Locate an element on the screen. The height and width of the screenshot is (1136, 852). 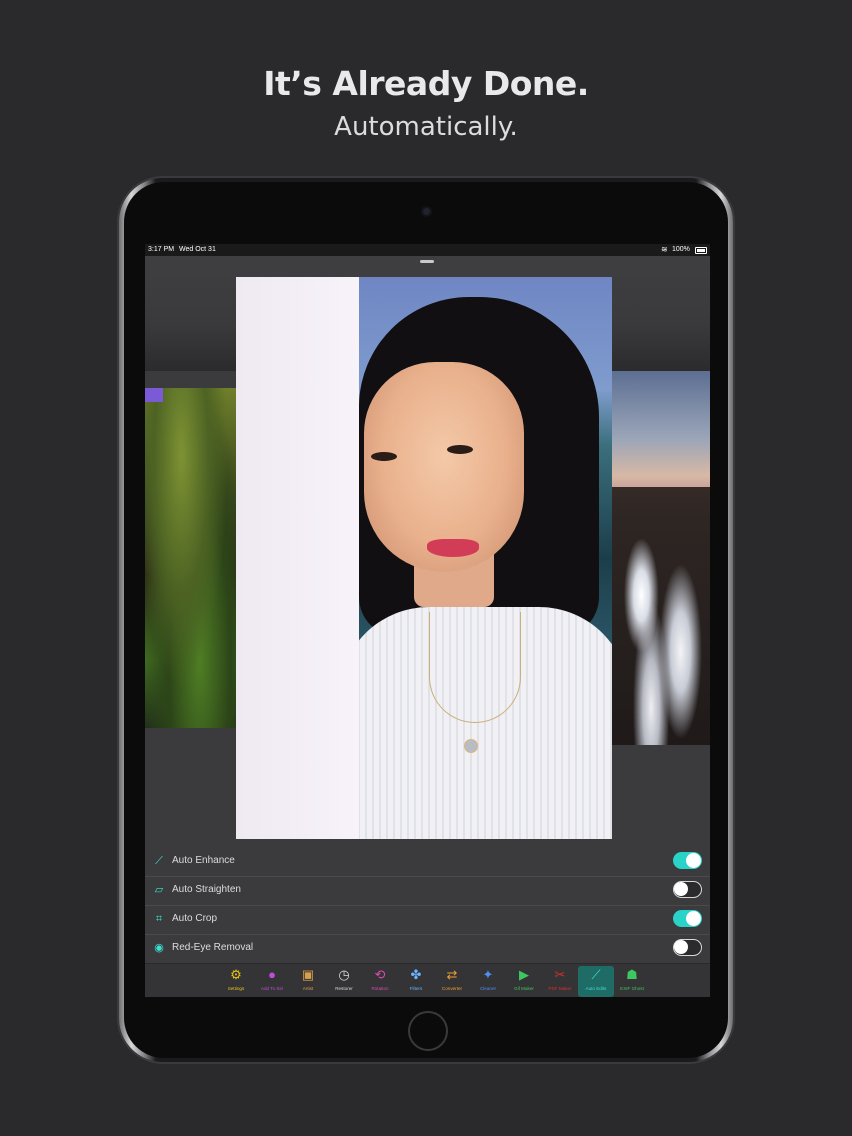
option-row: ▱ Auto Straighten is located at coordinates (427, 891).